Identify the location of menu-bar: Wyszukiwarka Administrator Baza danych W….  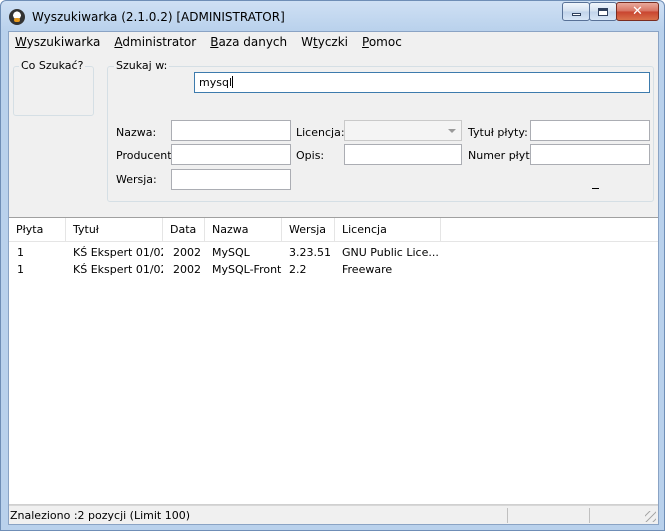
(333, 42).